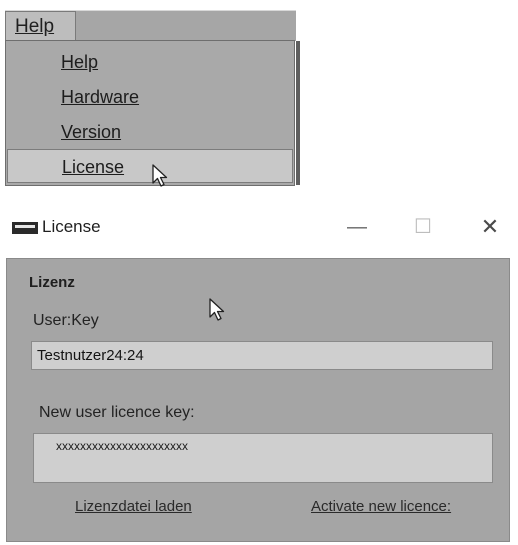  I want to click on new-key-field: xxxxxxxxxxxxxxxxxxxxxx, so click(263, 458).